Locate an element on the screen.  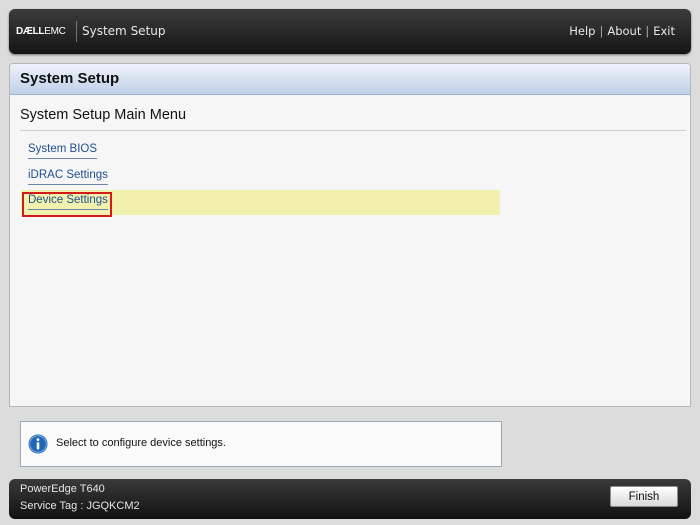
panel-title-bar: System Setup is located at coordinates (350, 79).